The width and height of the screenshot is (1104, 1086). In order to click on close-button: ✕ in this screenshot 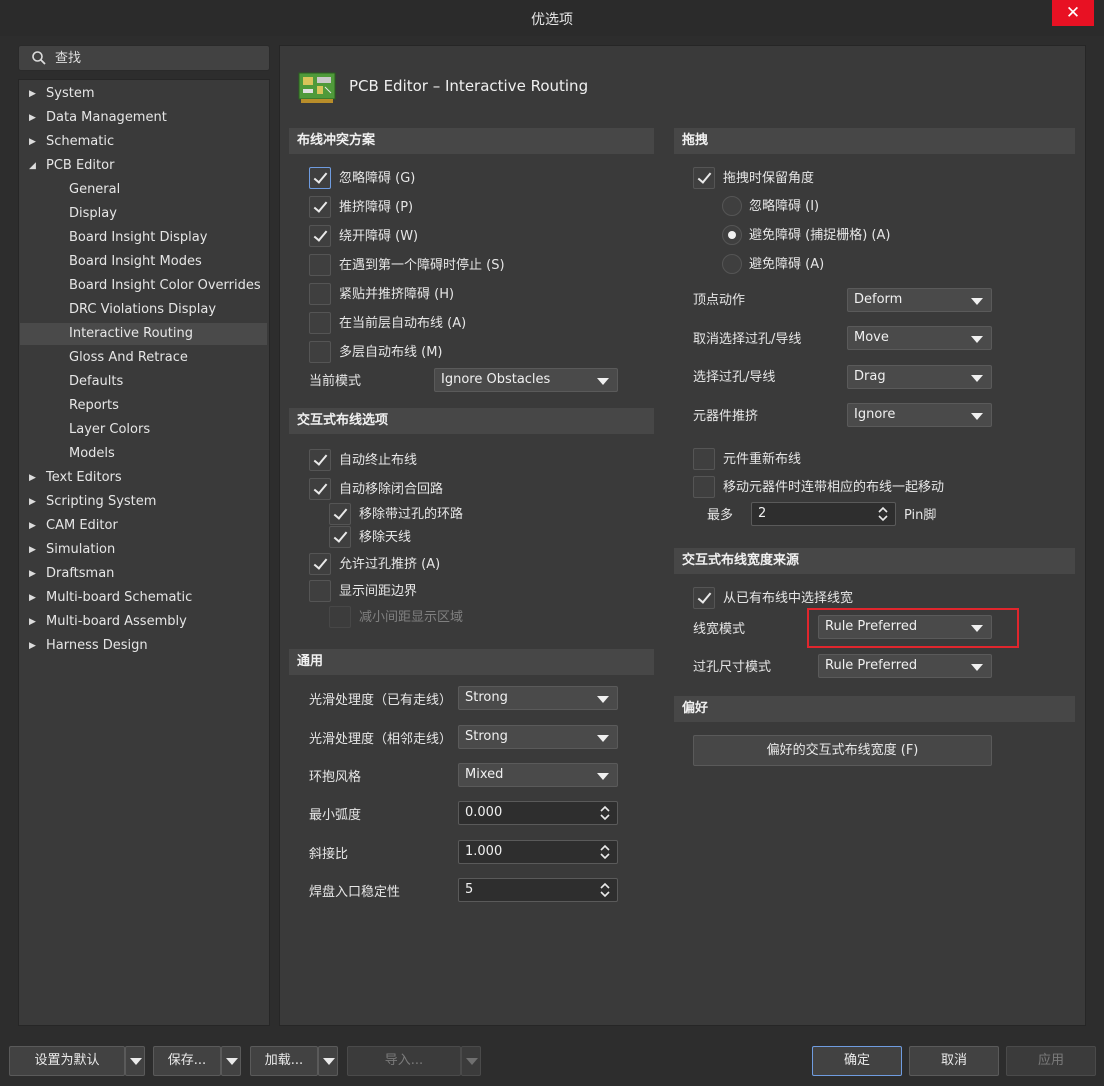, I will do `click(1073, 13)`.